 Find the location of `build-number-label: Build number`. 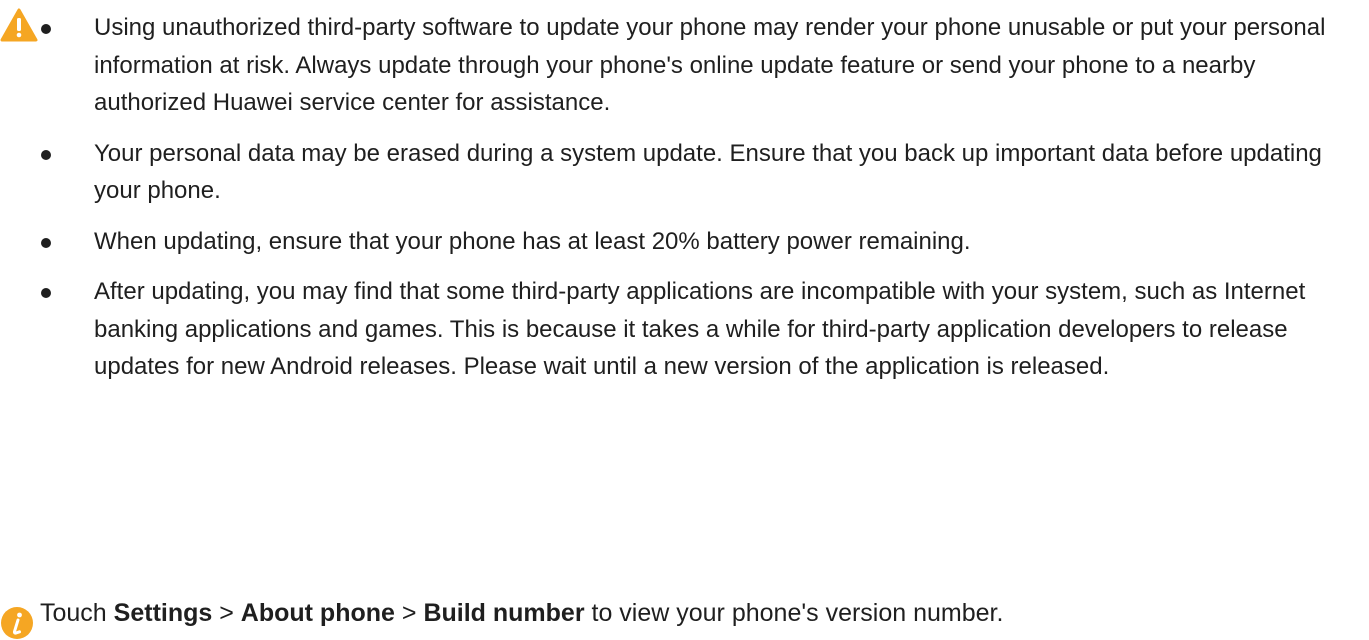

build-number-label: Build number is located at coordinates (504, 613).